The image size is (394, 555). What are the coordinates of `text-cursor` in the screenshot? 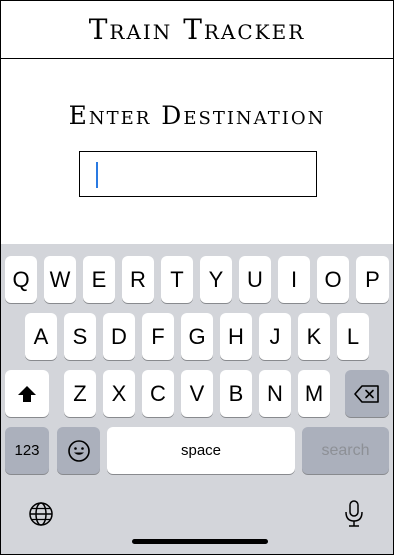 It's located at (97, 175).